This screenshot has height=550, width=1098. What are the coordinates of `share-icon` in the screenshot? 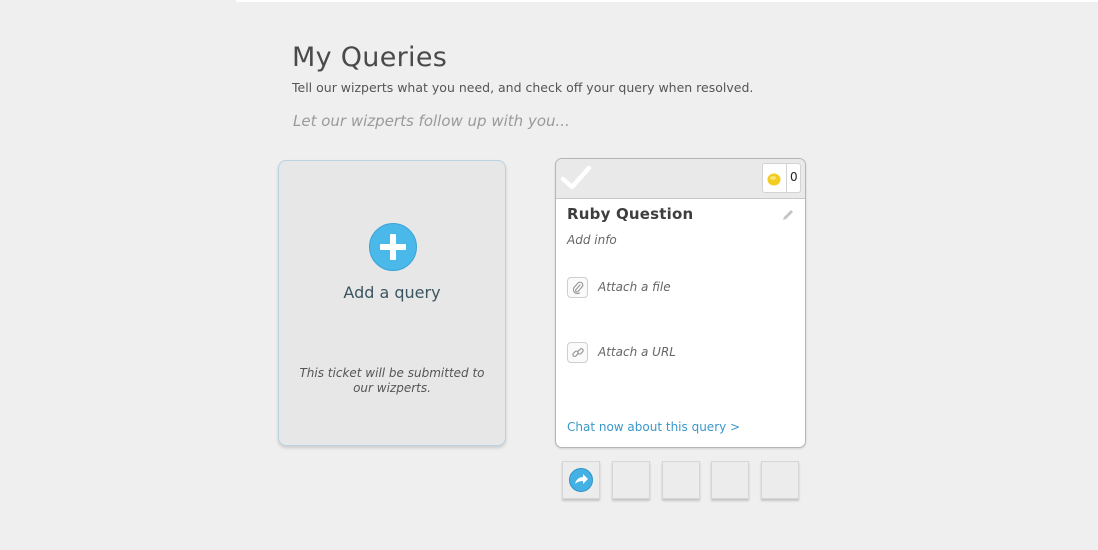 It's located at (581, 480).